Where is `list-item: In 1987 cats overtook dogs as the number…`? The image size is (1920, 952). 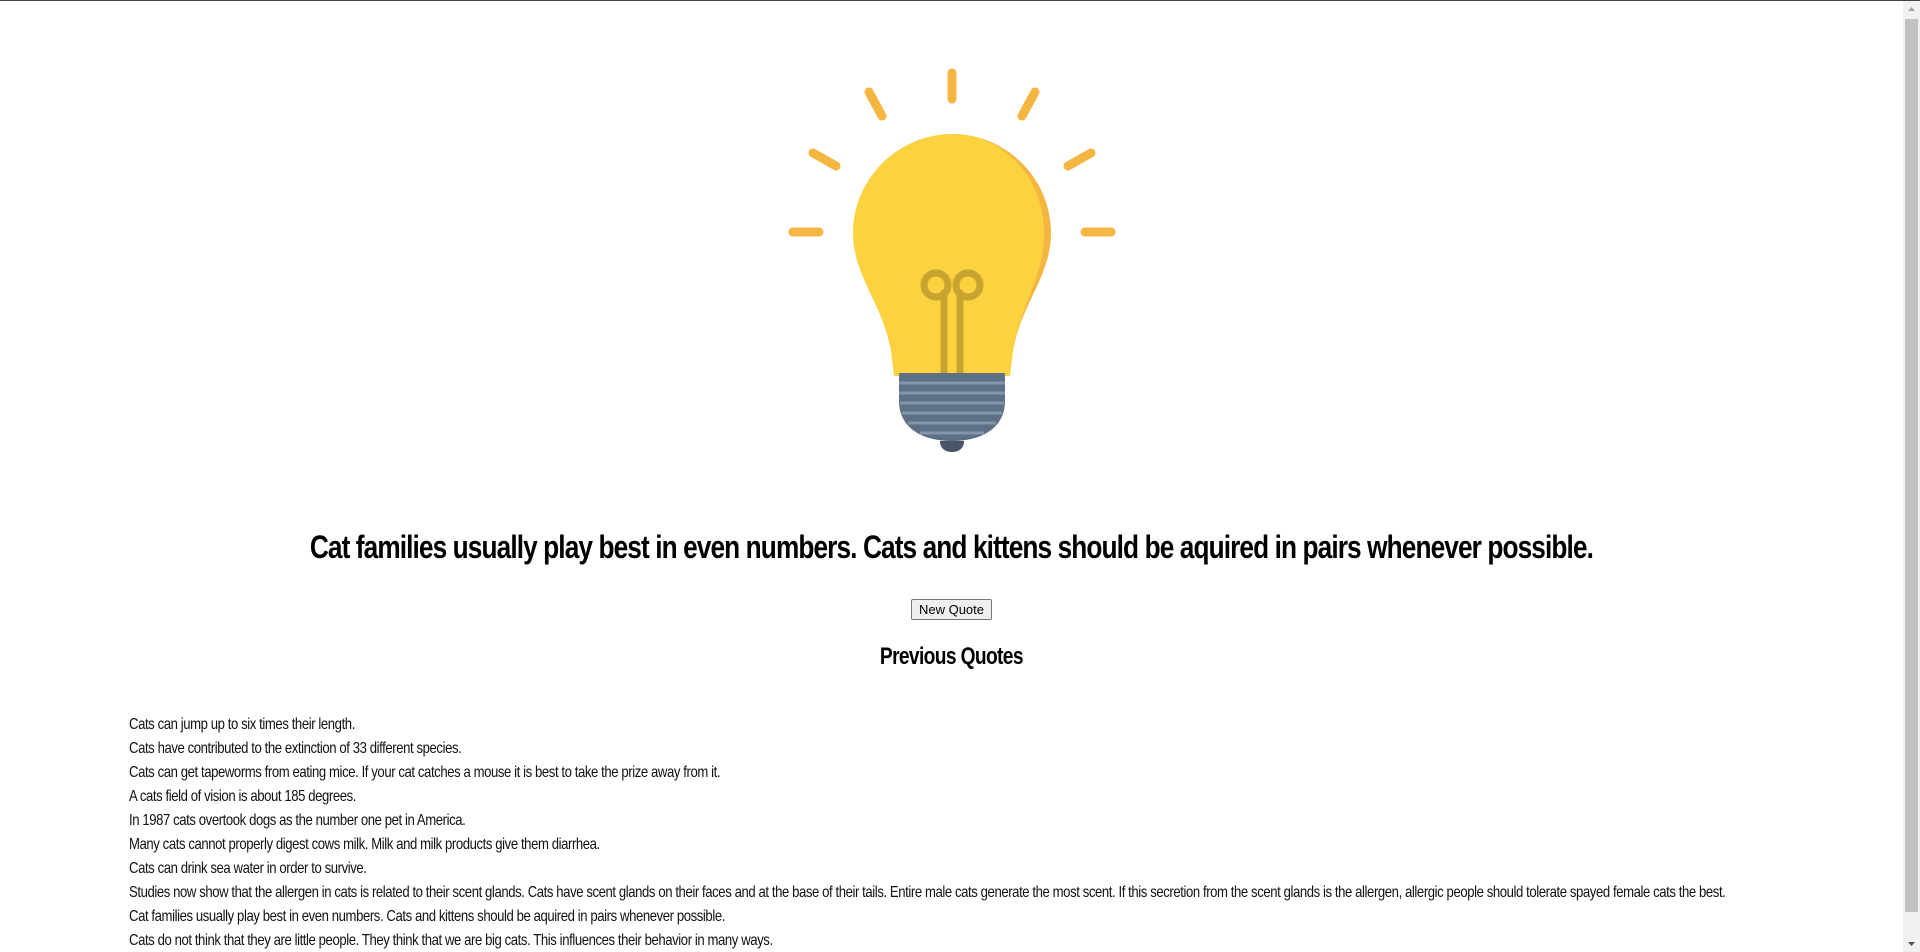 list-item: In 1987 cats overtook dogs as the number… is located at coordinates (297, 820).